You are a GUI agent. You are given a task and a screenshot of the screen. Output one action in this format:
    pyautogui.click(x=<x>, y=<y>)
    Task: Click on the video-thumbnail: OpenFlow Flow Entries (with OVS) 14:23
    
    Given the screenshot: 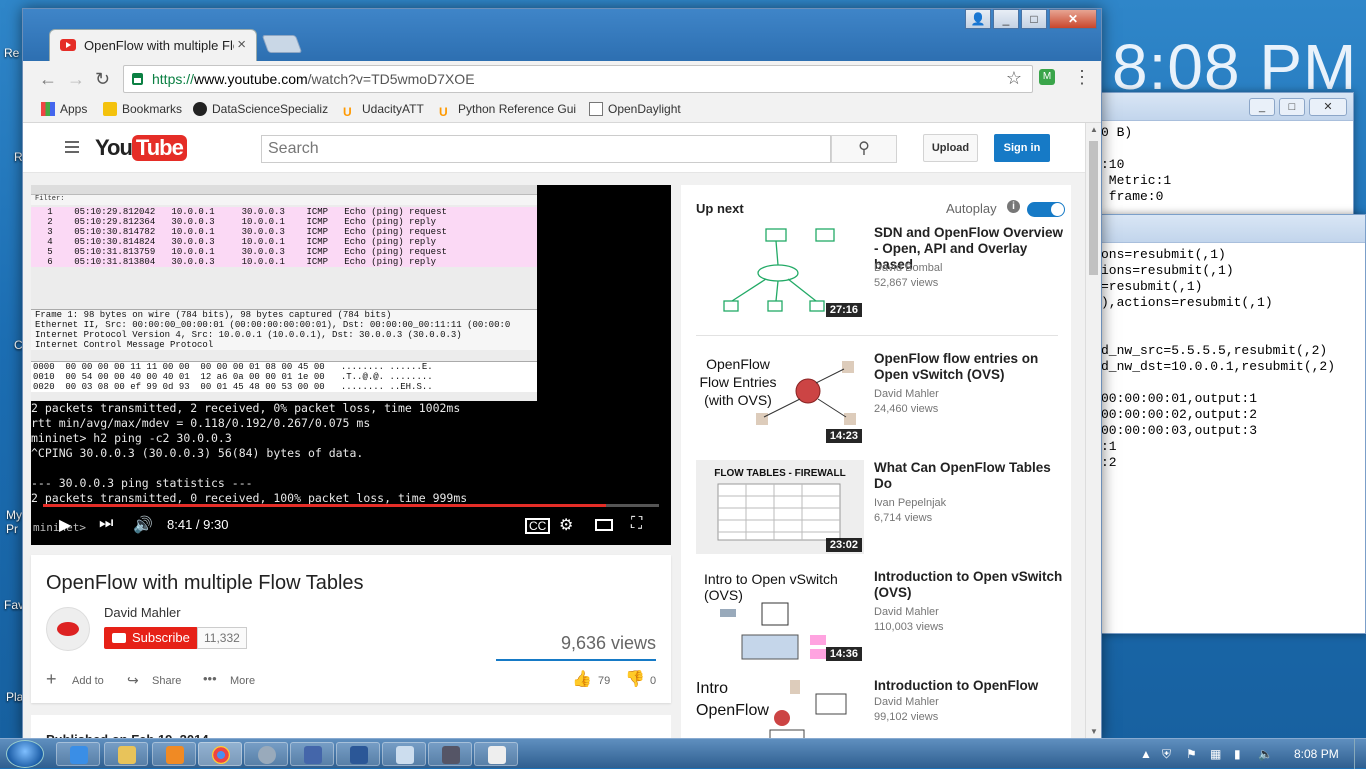 What is the action you would take?
    pyautogui.click(x=780, y=398)
    